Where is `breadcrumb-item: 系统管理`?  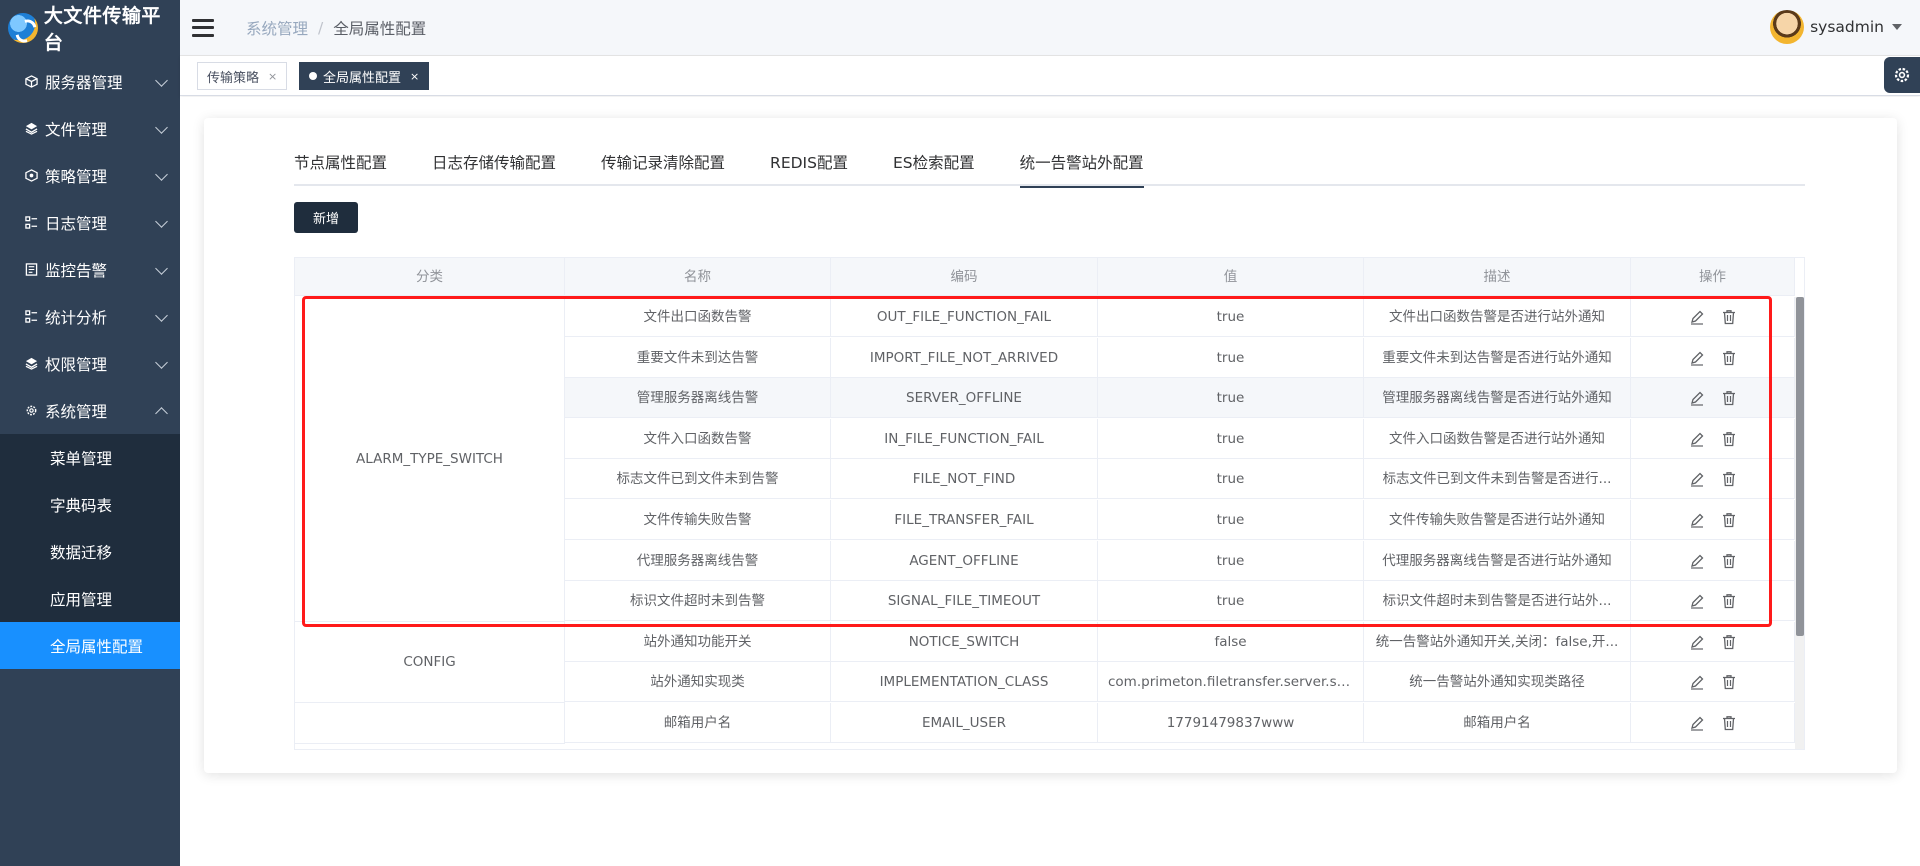 breadcrumb-item: 系统管理 is located at coordinates (277, 28).